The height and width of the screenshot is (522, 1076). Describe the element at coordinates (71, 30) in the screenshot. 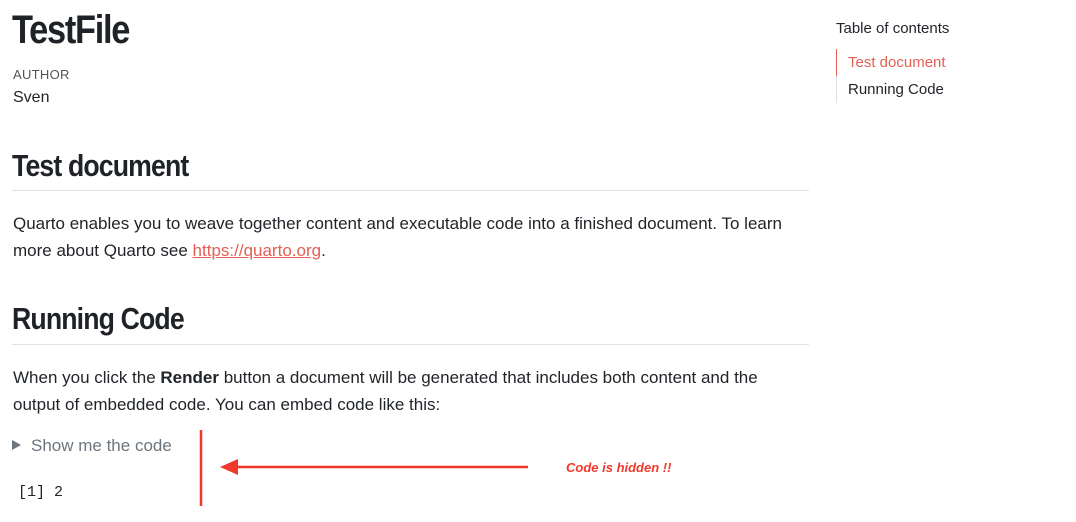

I see `page-title: TestFile` at that location.